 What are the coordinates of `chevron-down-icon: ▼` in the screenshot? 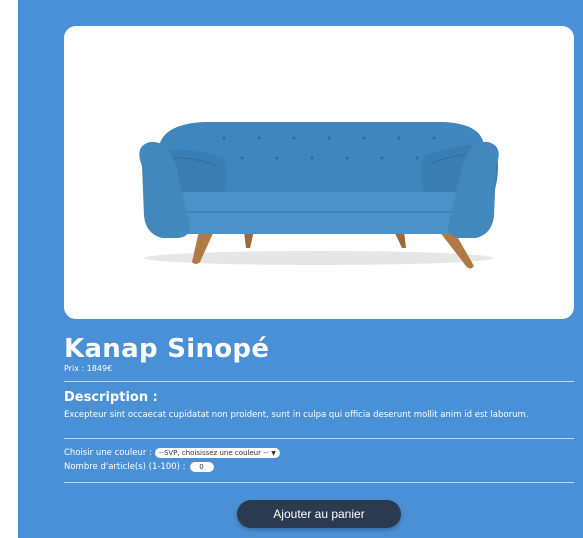 It's located at (273, 453).